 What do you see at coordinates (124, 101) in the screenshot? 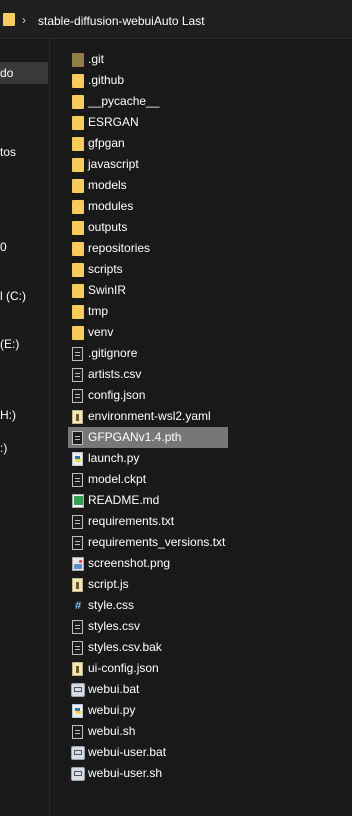
I see `file-name: __pycache__` at bounding box center [124, 101].